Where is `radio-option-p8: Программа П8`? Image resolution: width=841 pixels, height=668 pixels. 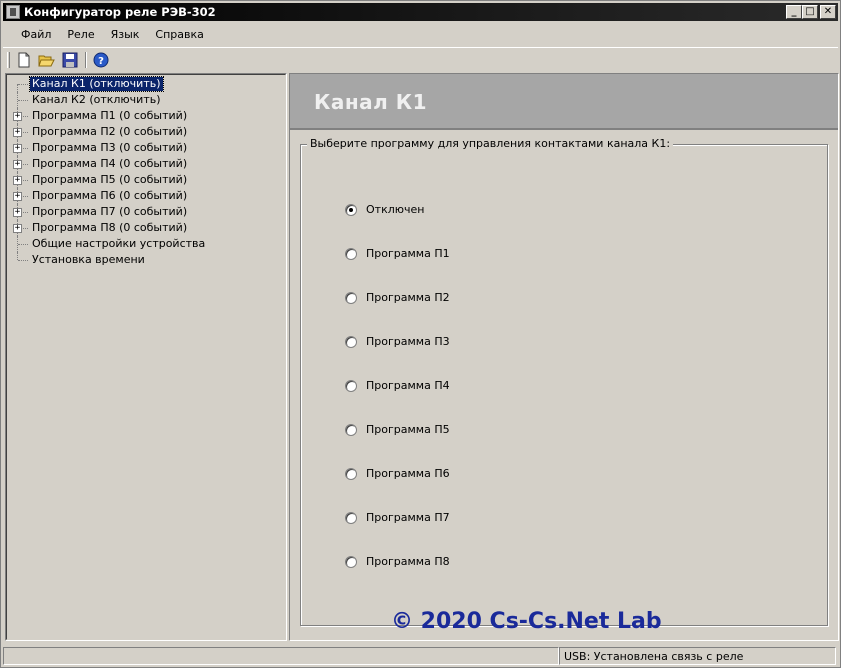
radio-option-p8: Программа П8 is located at coordinates (397, 561).